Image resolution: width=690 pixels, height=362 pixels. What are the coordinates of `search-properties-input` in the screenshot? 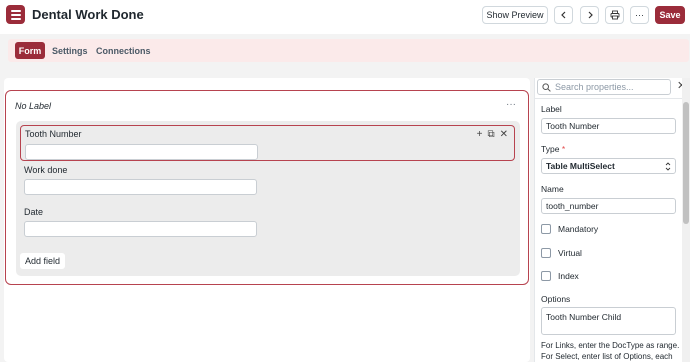 It's located at (610, 87).